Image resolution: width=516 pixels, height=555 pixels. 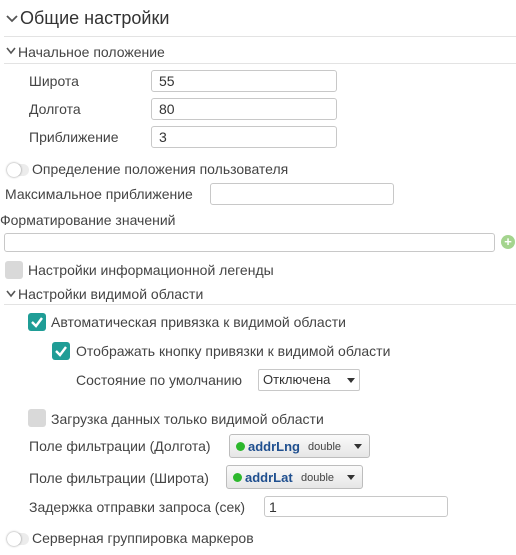 I want to click on geolocation-label: Определение положения пользователя, so click(x=160, y=169).